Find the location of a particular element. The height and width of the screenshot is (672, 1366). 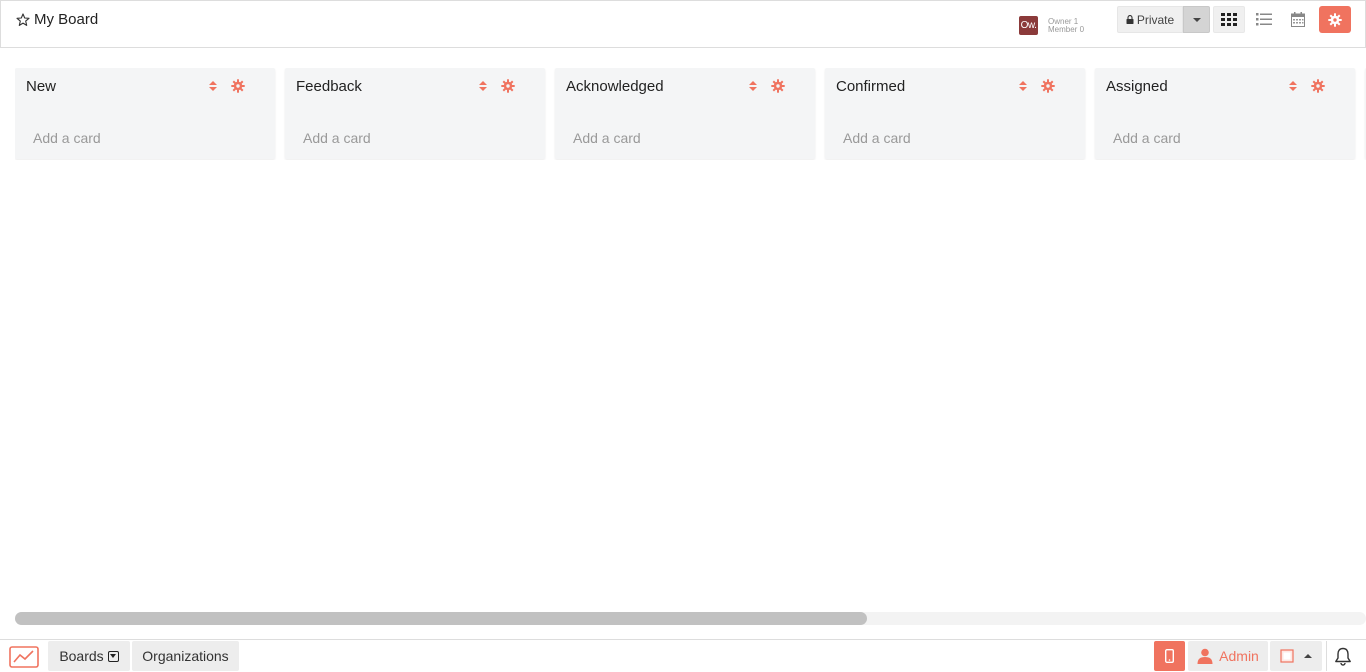

privacy-dropdown-button is located at coordinates (1196, 19).